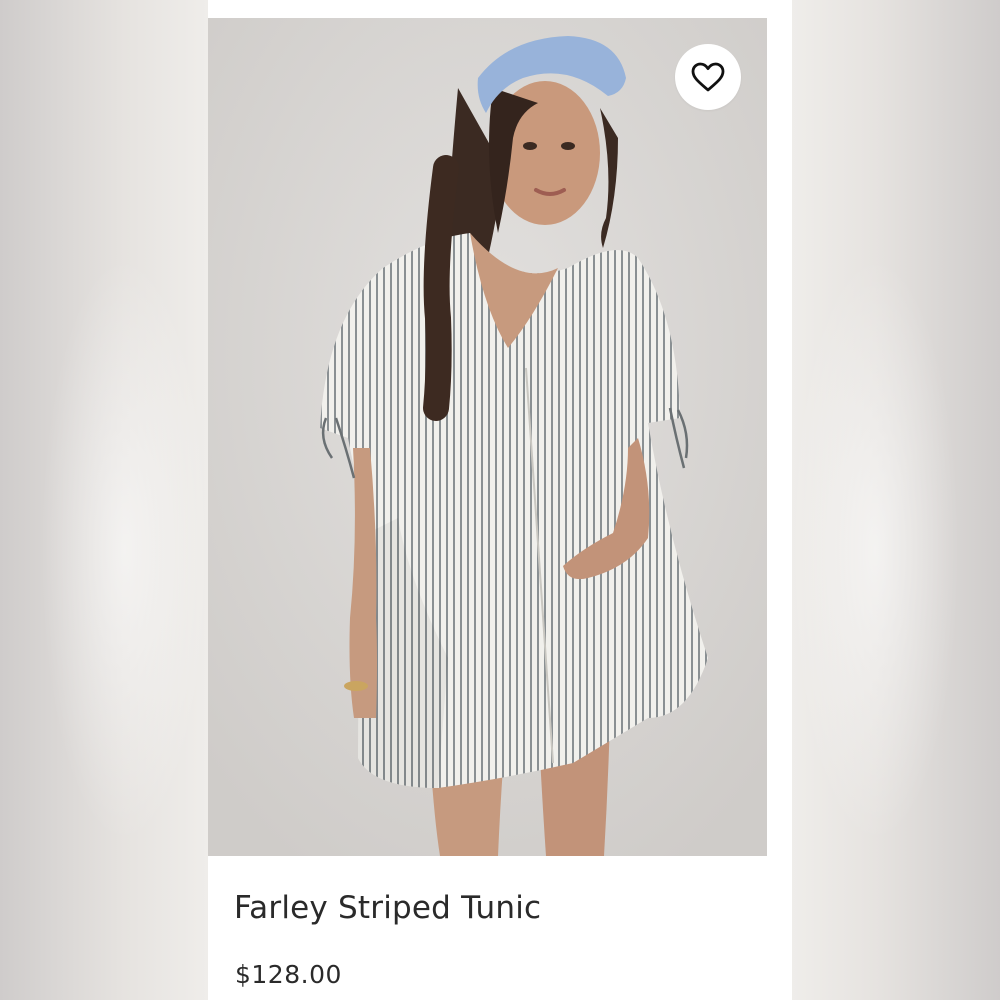 This screenshot has height=1000, width=1000. What do you see at coordinates (288, 974) in the screenshot?
I see `product-price: $128.00` at bounding box center [288, 974].